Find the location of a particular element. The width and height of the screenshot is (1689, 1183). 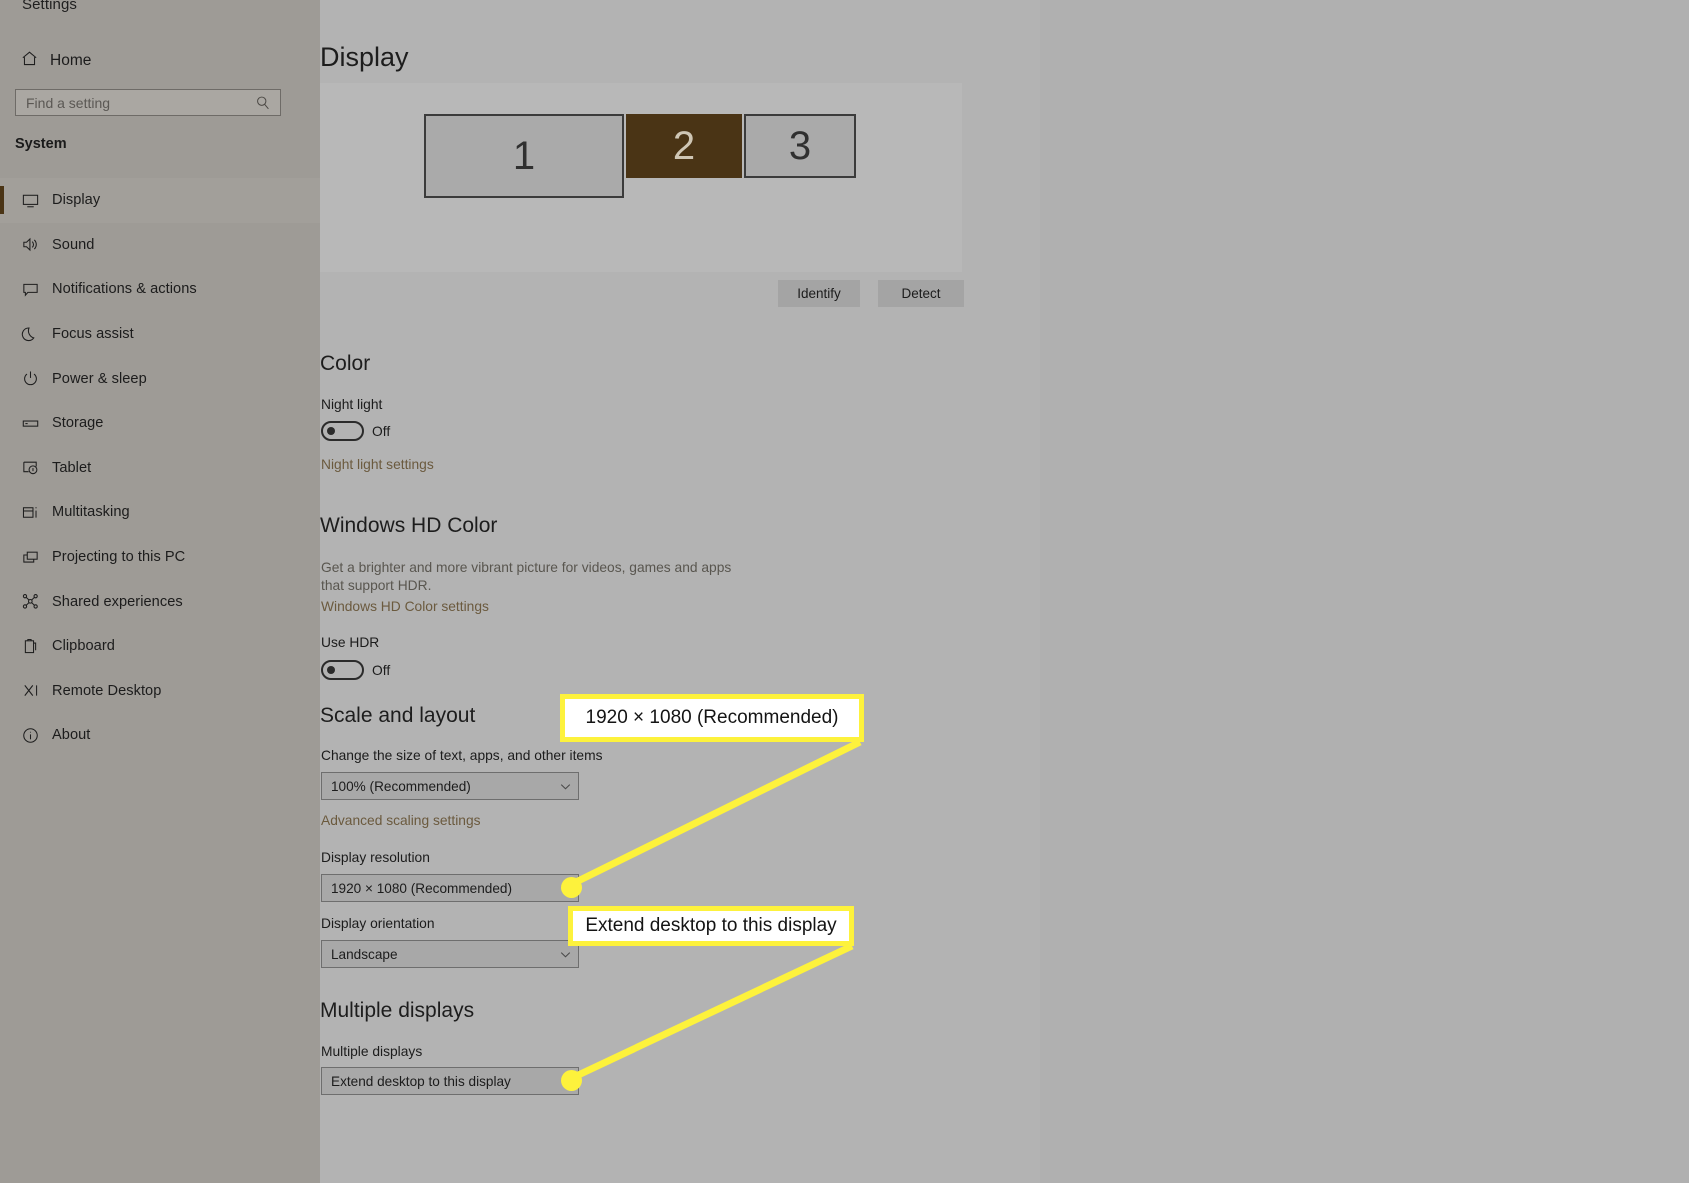

use-hdr-label: Use HDR is located at coordinates (350, 642).